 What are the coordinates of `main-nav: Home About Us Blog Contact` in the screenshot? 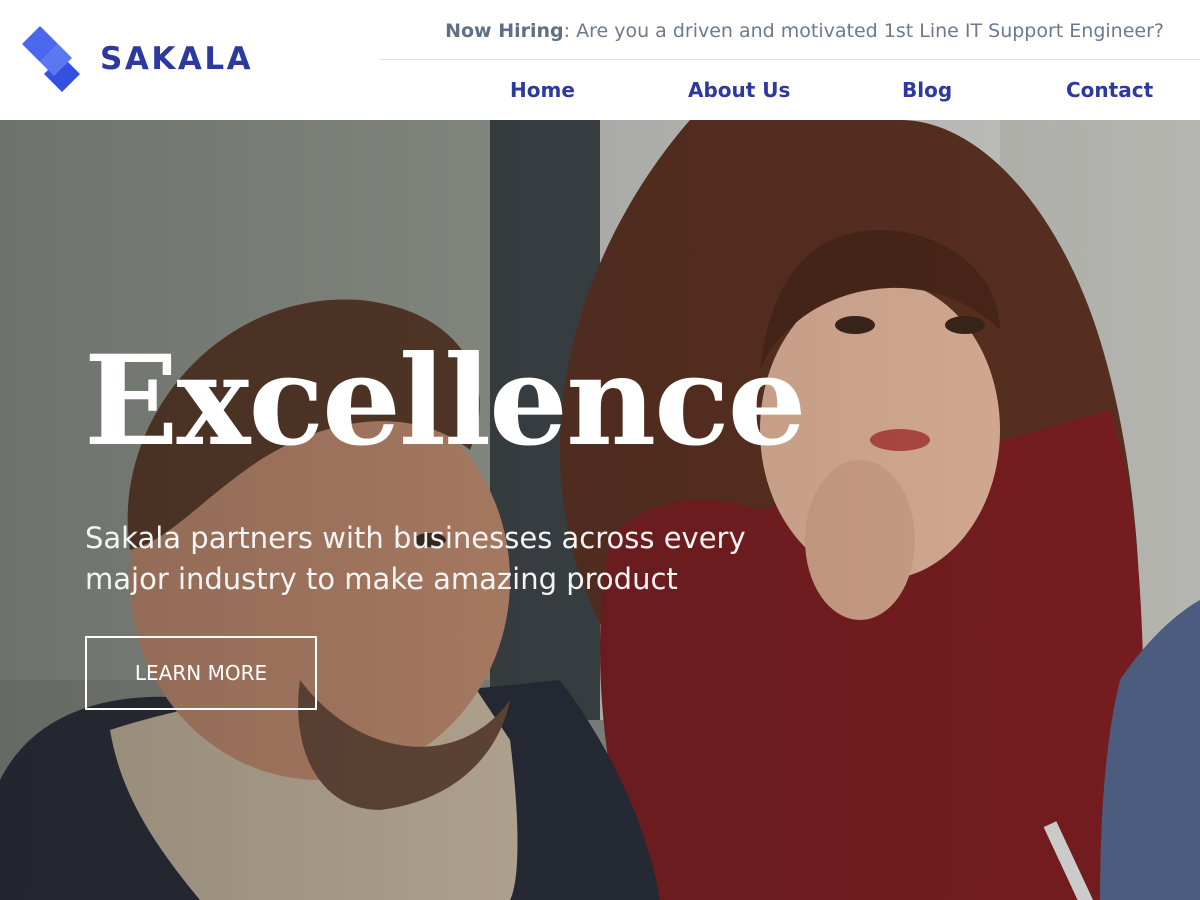 It's located at (790, 90).